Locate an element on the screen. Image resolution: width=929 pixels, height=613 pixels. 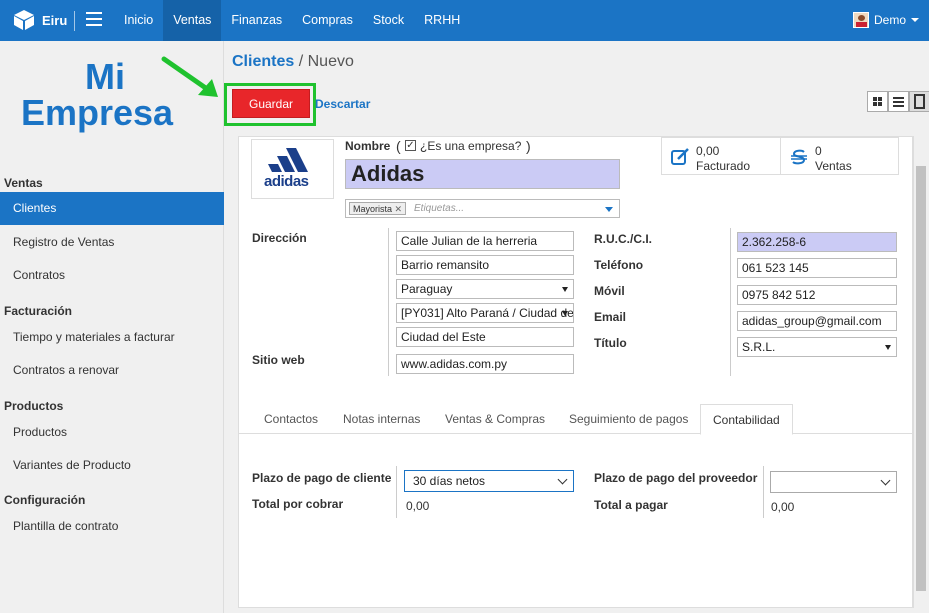
user-name: Demo is located at coordinates (889, 20).